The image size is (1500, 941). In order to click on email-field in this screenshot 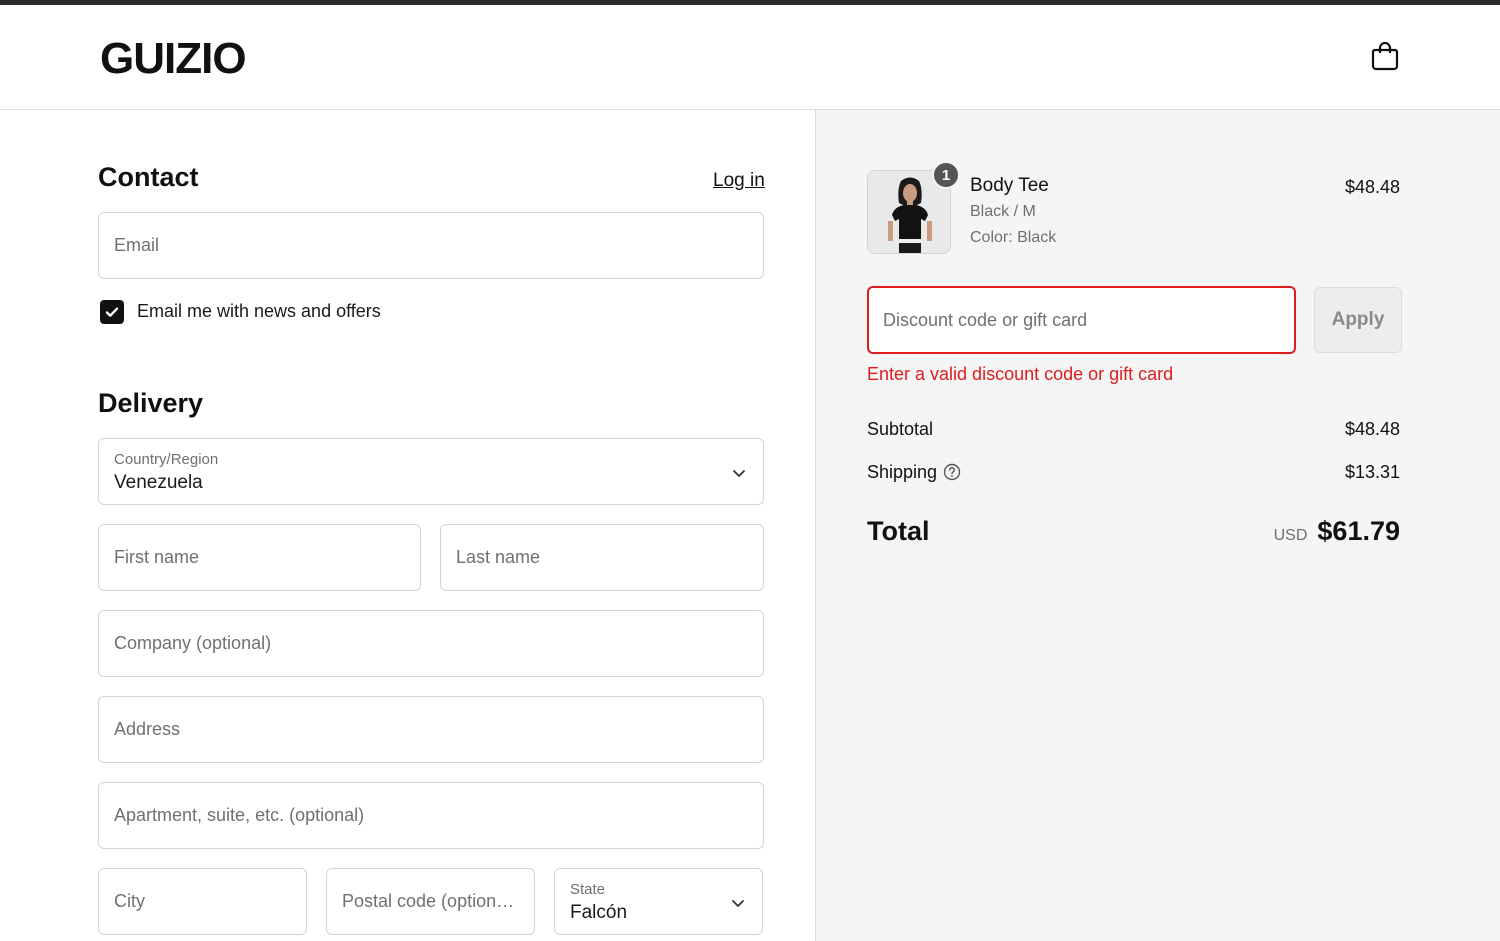, I will do `click(431, 245)`.